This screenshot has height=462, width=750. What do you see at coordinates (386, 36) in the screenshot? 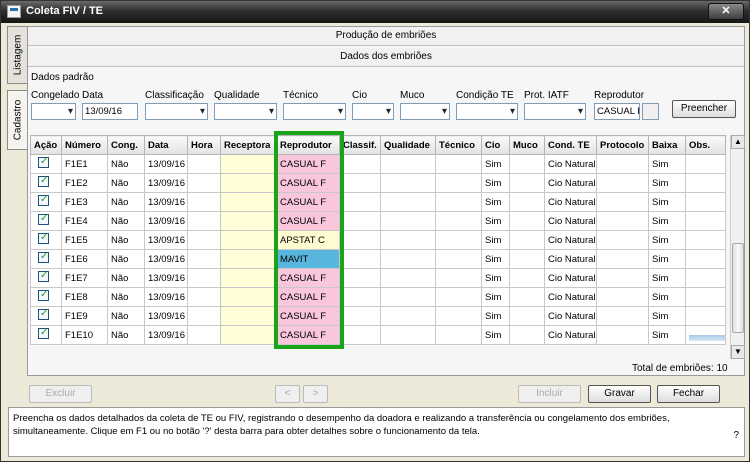
I see `section-production: Produção de embriões` at bounding box center [386, 36].